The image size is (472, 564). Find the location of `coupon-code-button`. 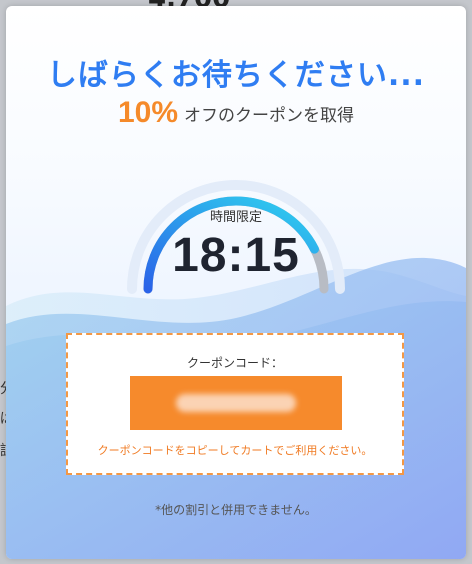

coupon-code-button is located at coordinates (236, 403).